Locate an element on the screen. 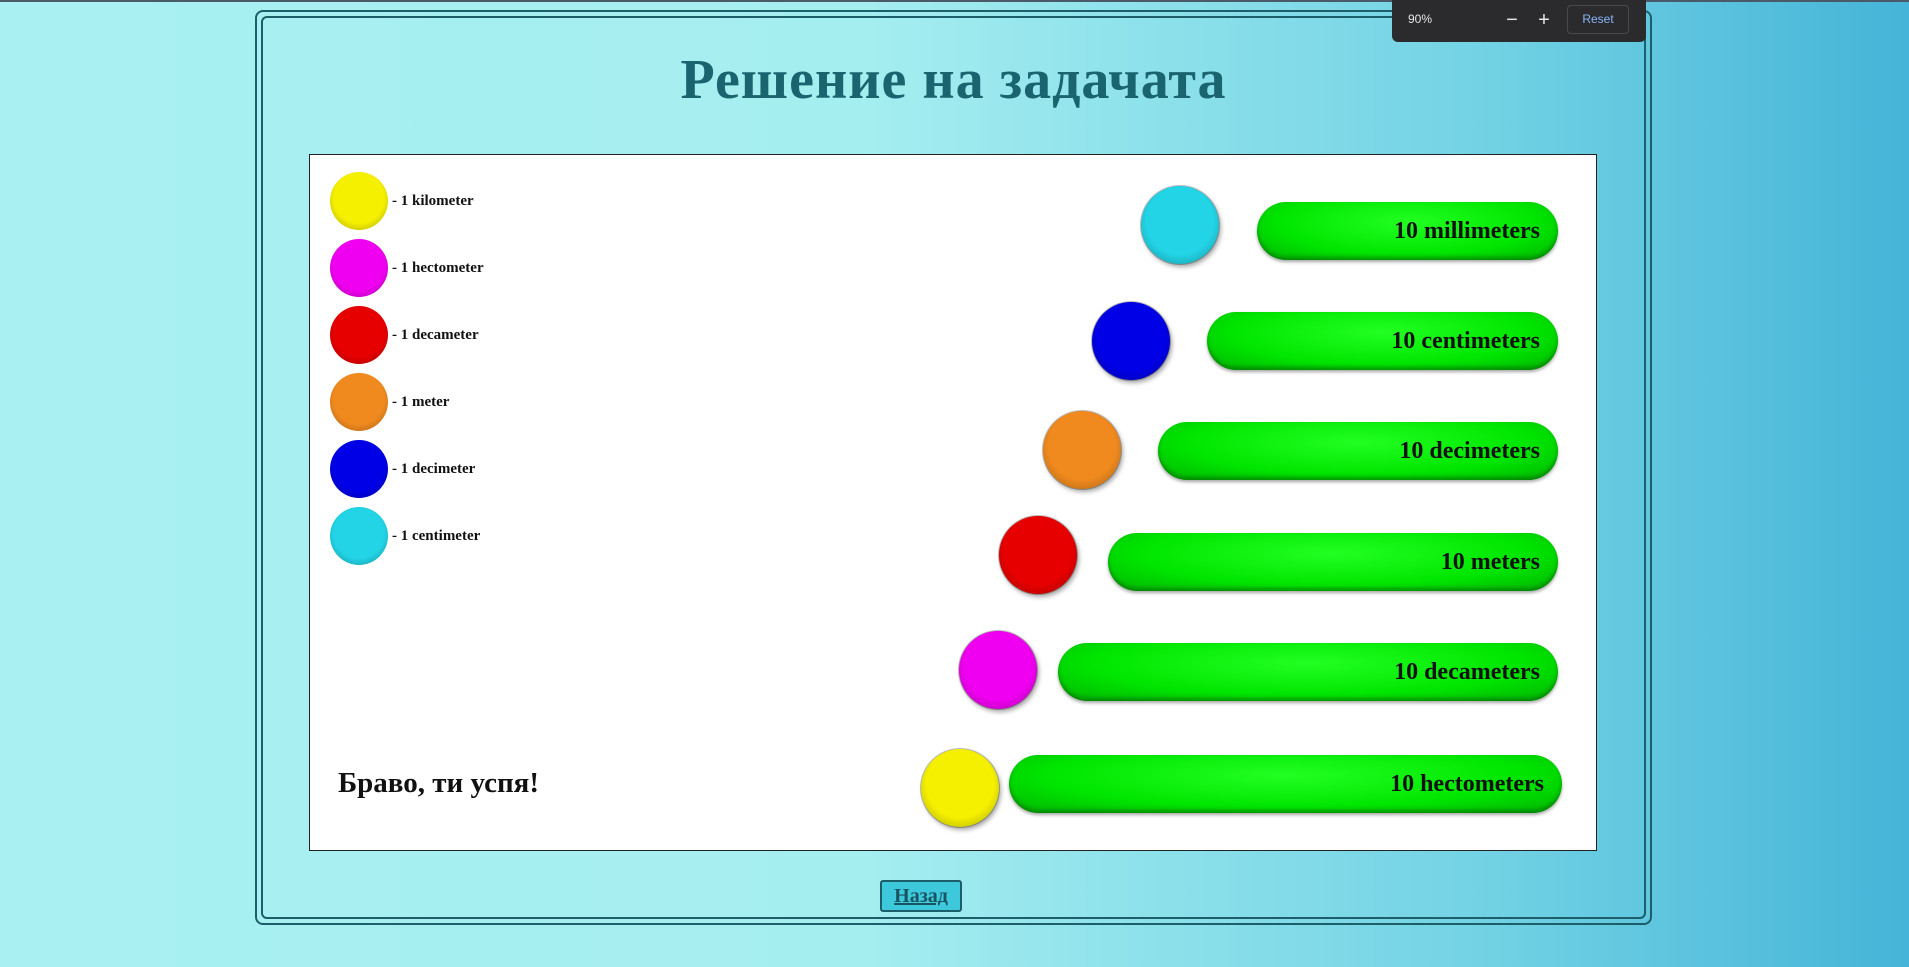  blue-ball is located at coordinates (1131, 341).